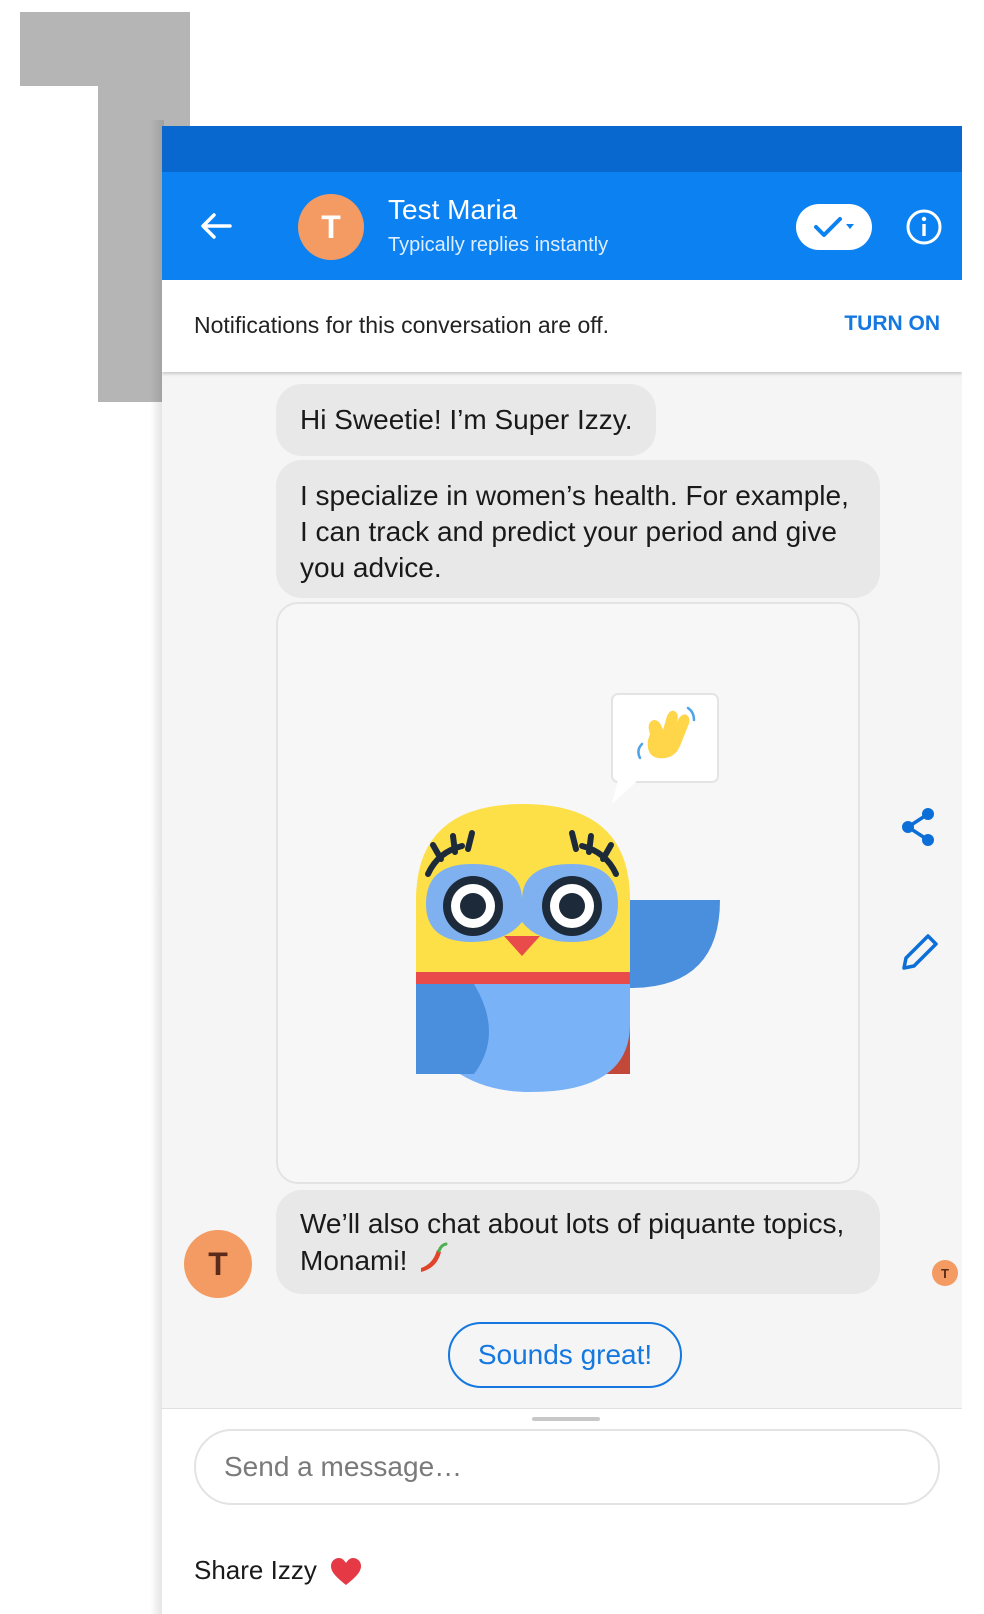 The width and height of the screenshot is (984, 1614). I want to click on share-link: Share Izzy, so click(278, 1570).